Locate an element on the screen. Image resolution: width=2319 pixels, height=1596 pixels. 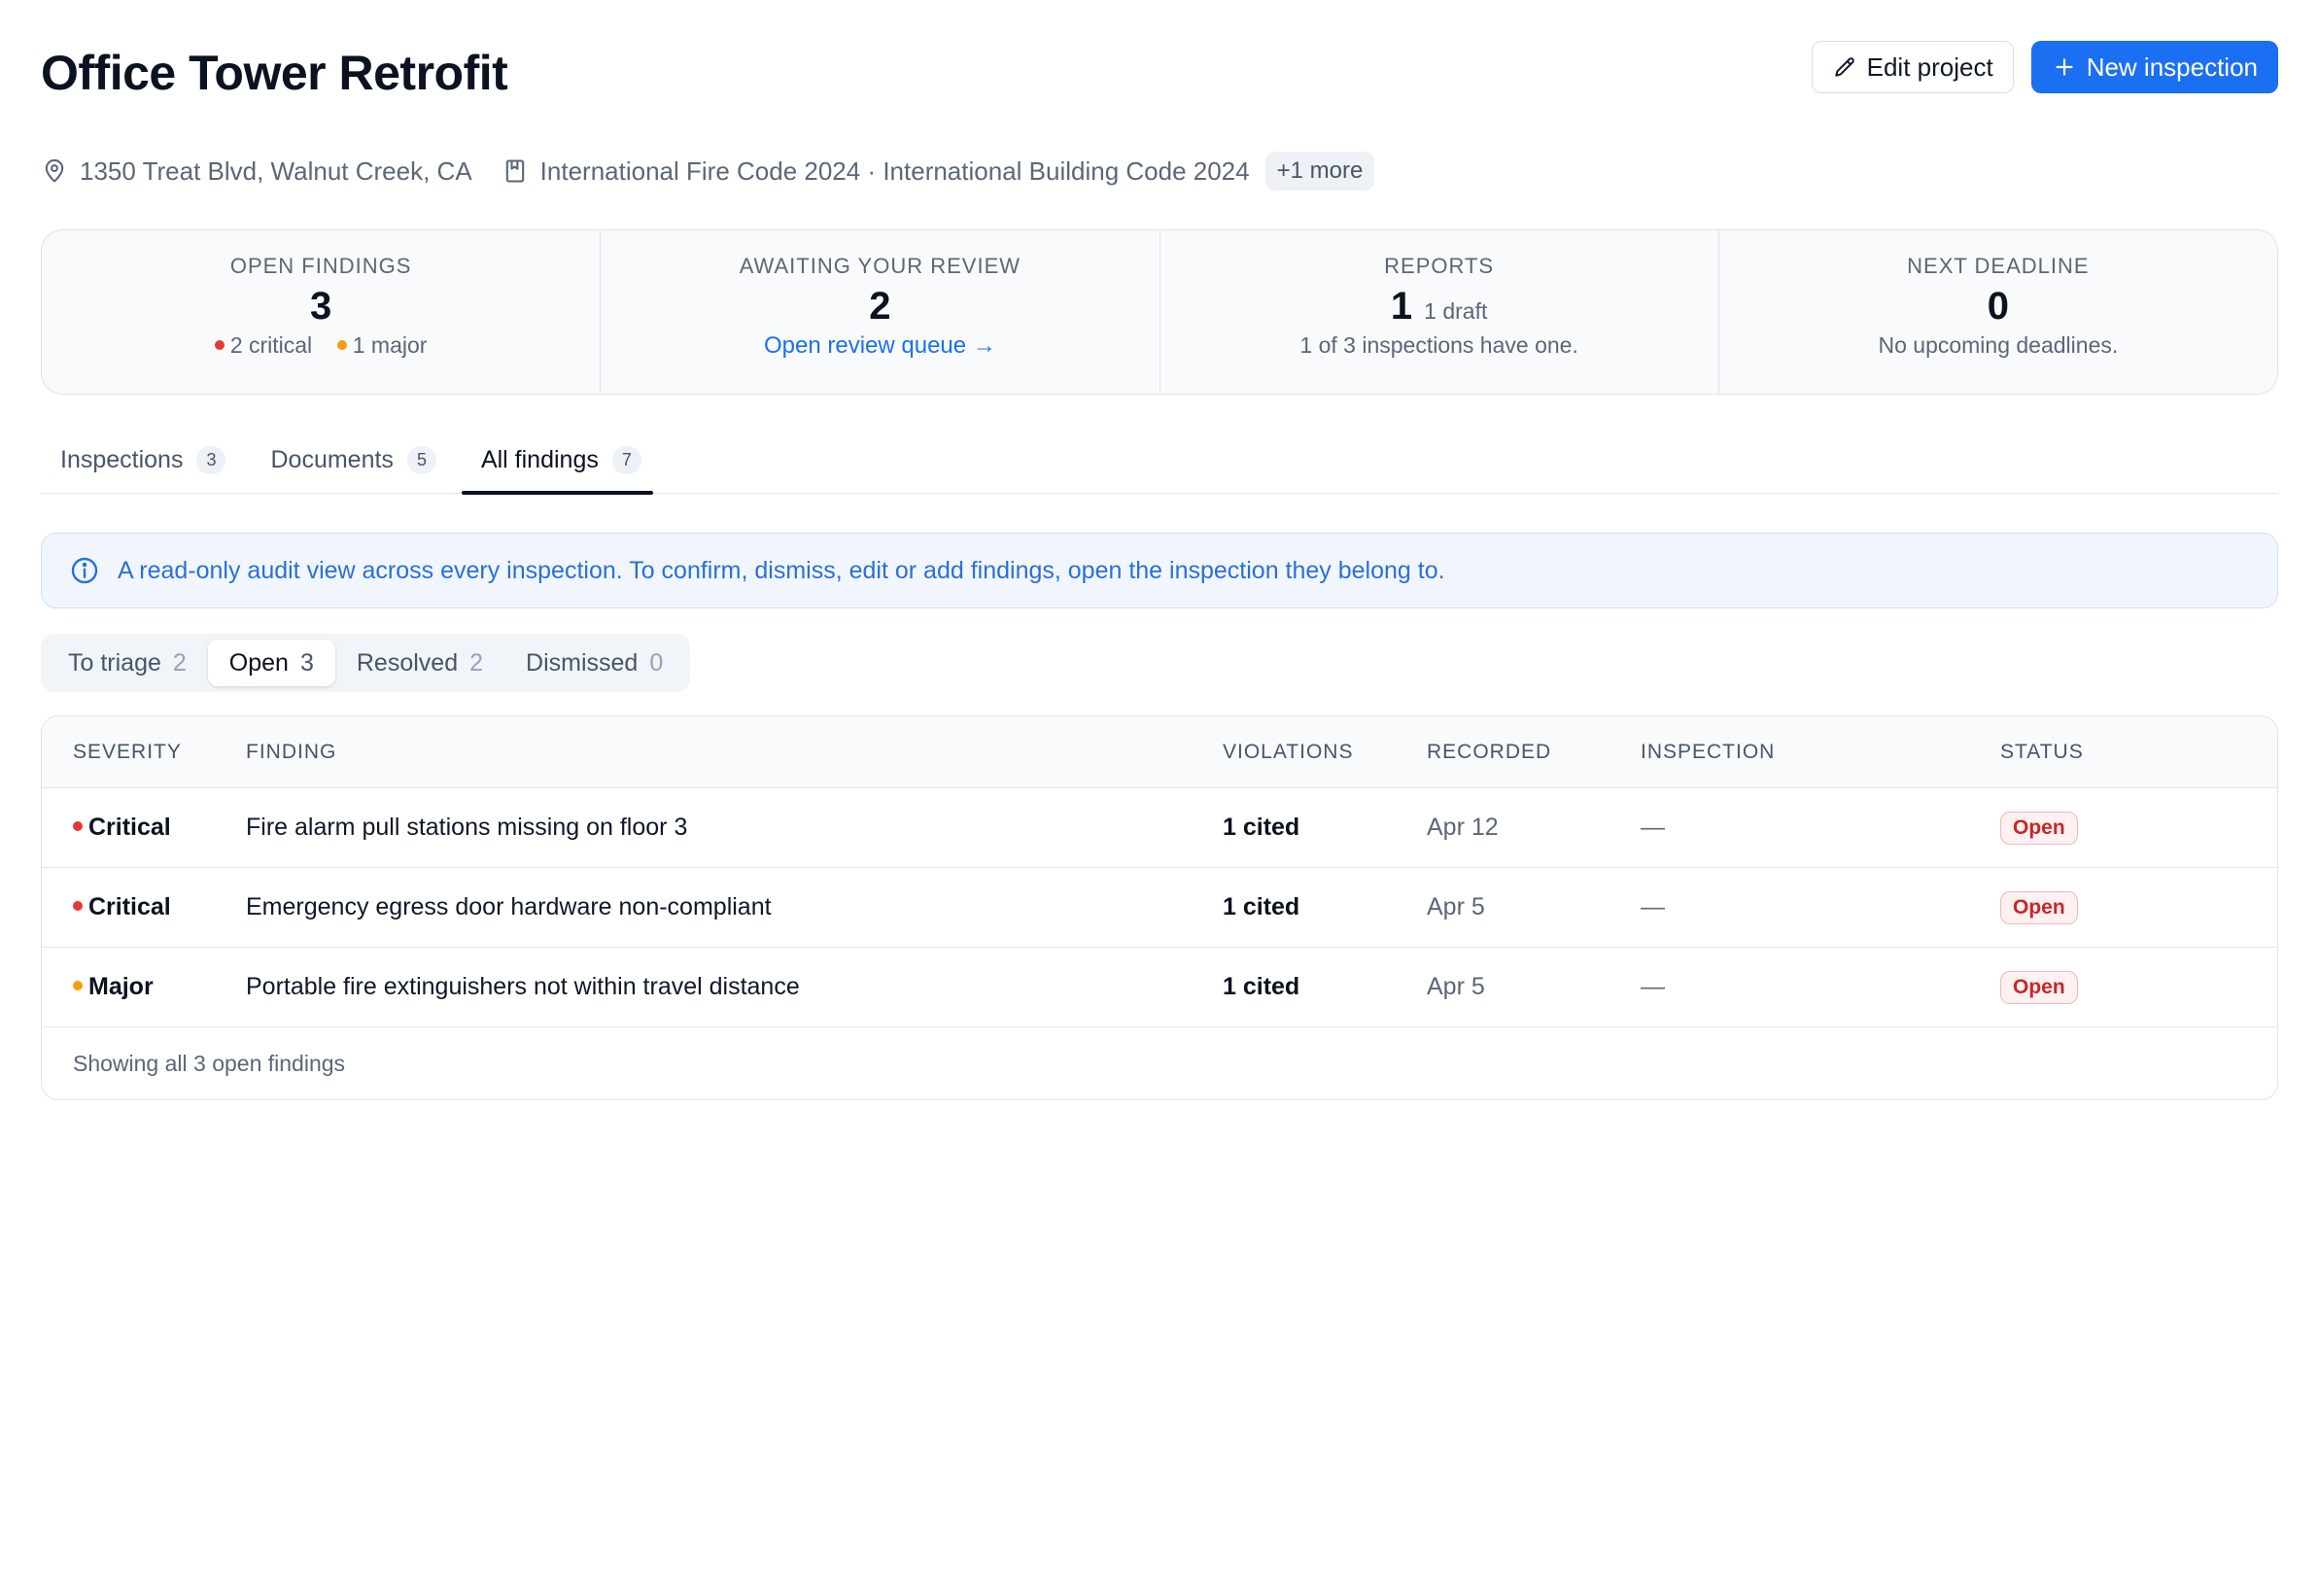
filter-open: Open 3 is located at coordinates (271, 663).